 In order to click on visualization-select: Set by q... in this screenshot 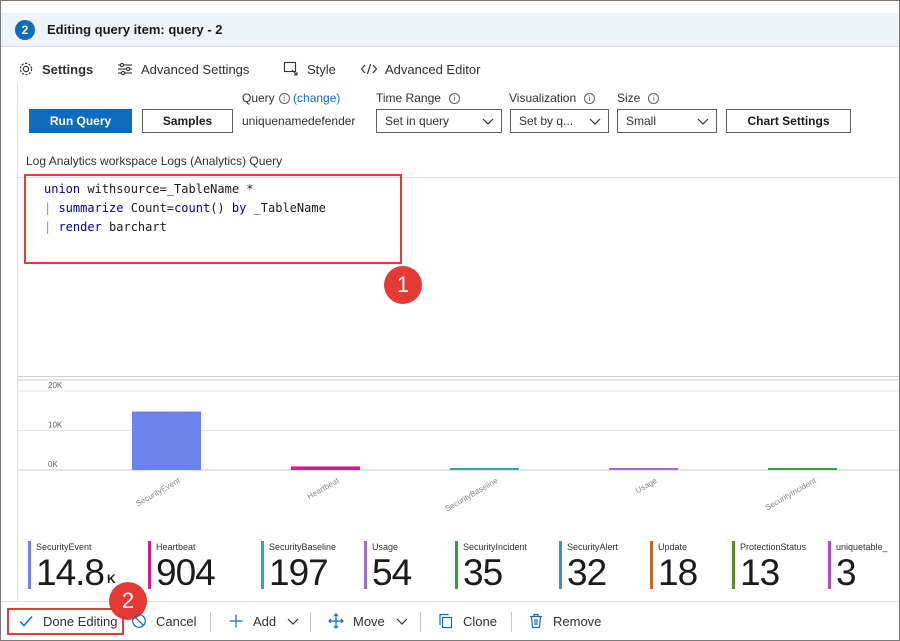, I will do `click(559, 121)`.